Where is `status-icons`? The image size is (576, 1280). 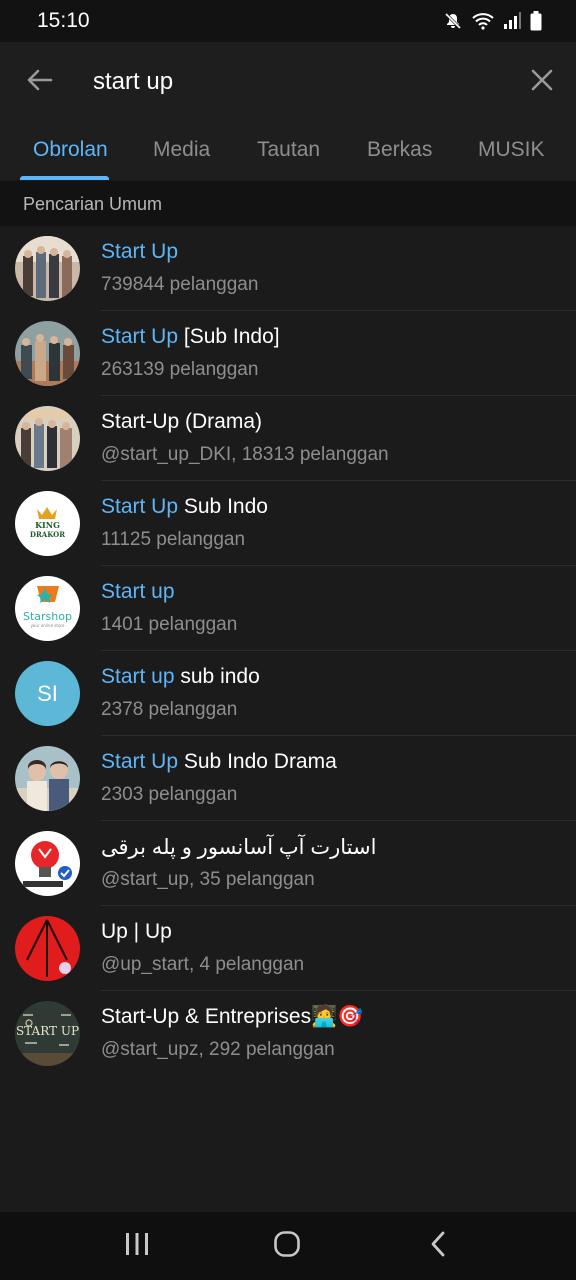 status-icons is located at coordinates (492, 21).